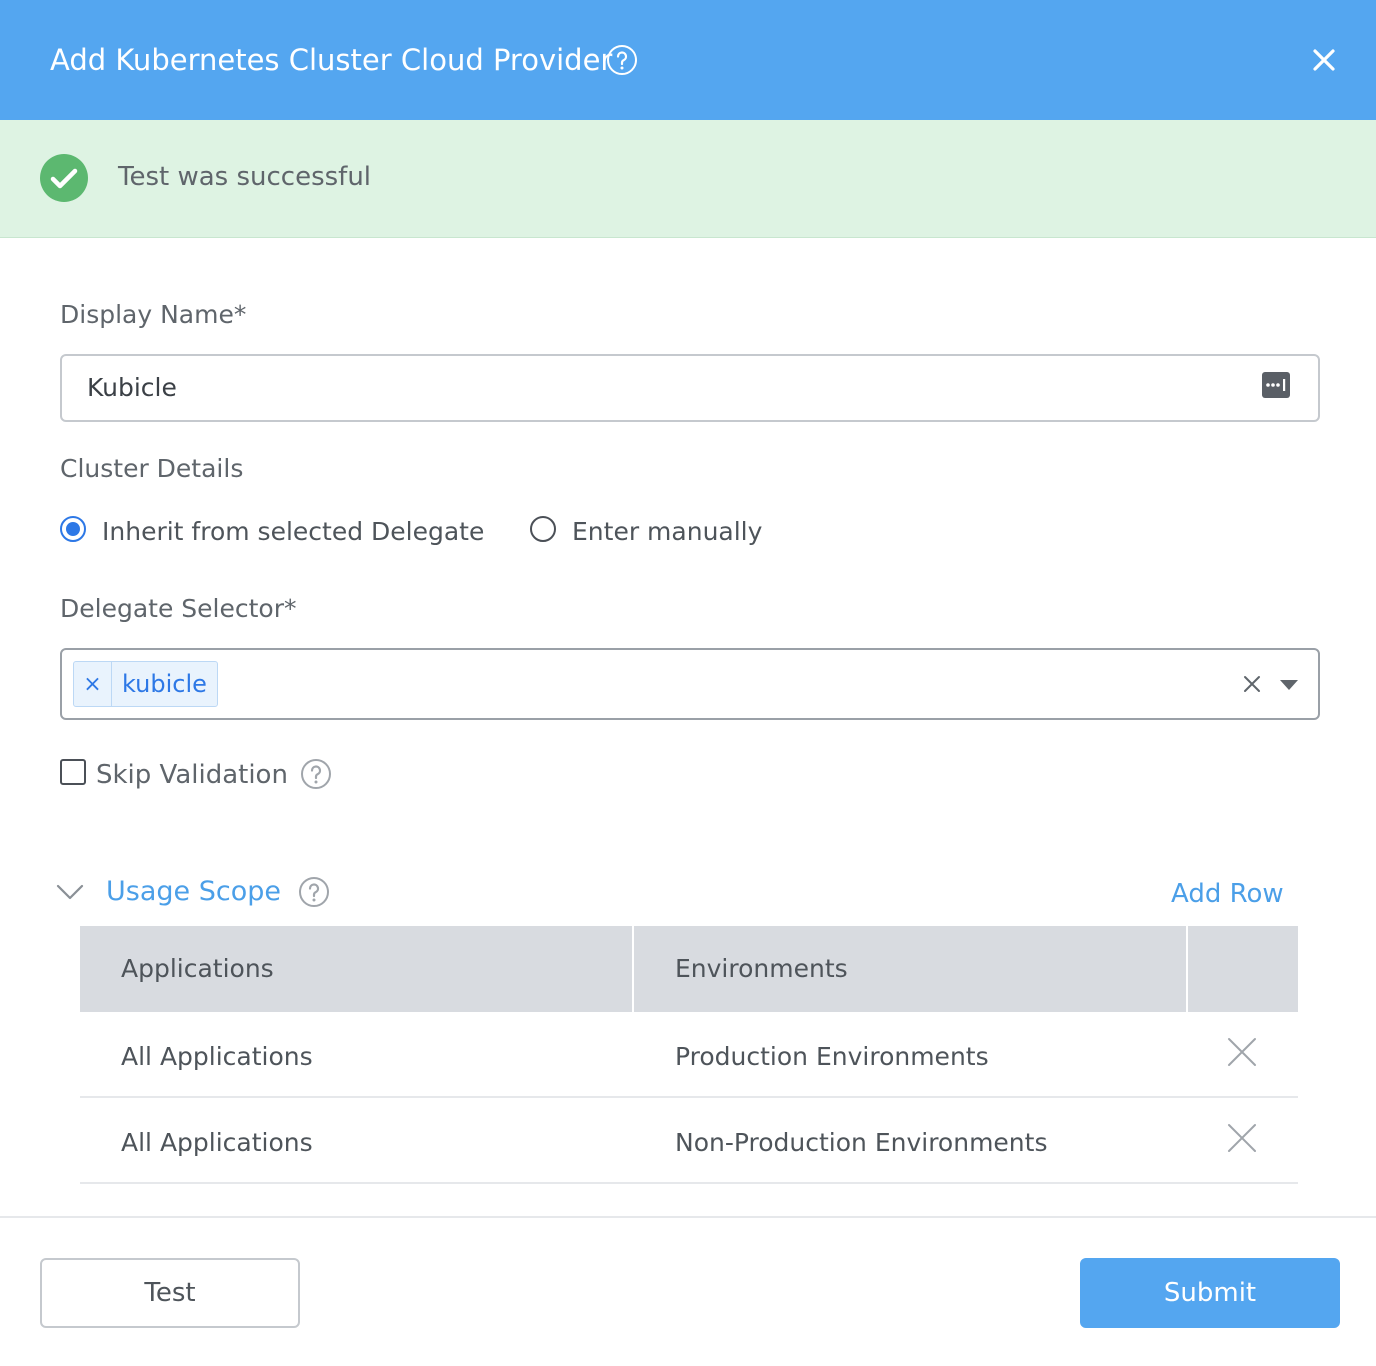 Image resolution: width=1376 pixels, height=1366 pixels. What do you see at coordinates (153, 314) in the screenshot?
I see `display-name-label: Display Name*` at bounding box center [153, 314].